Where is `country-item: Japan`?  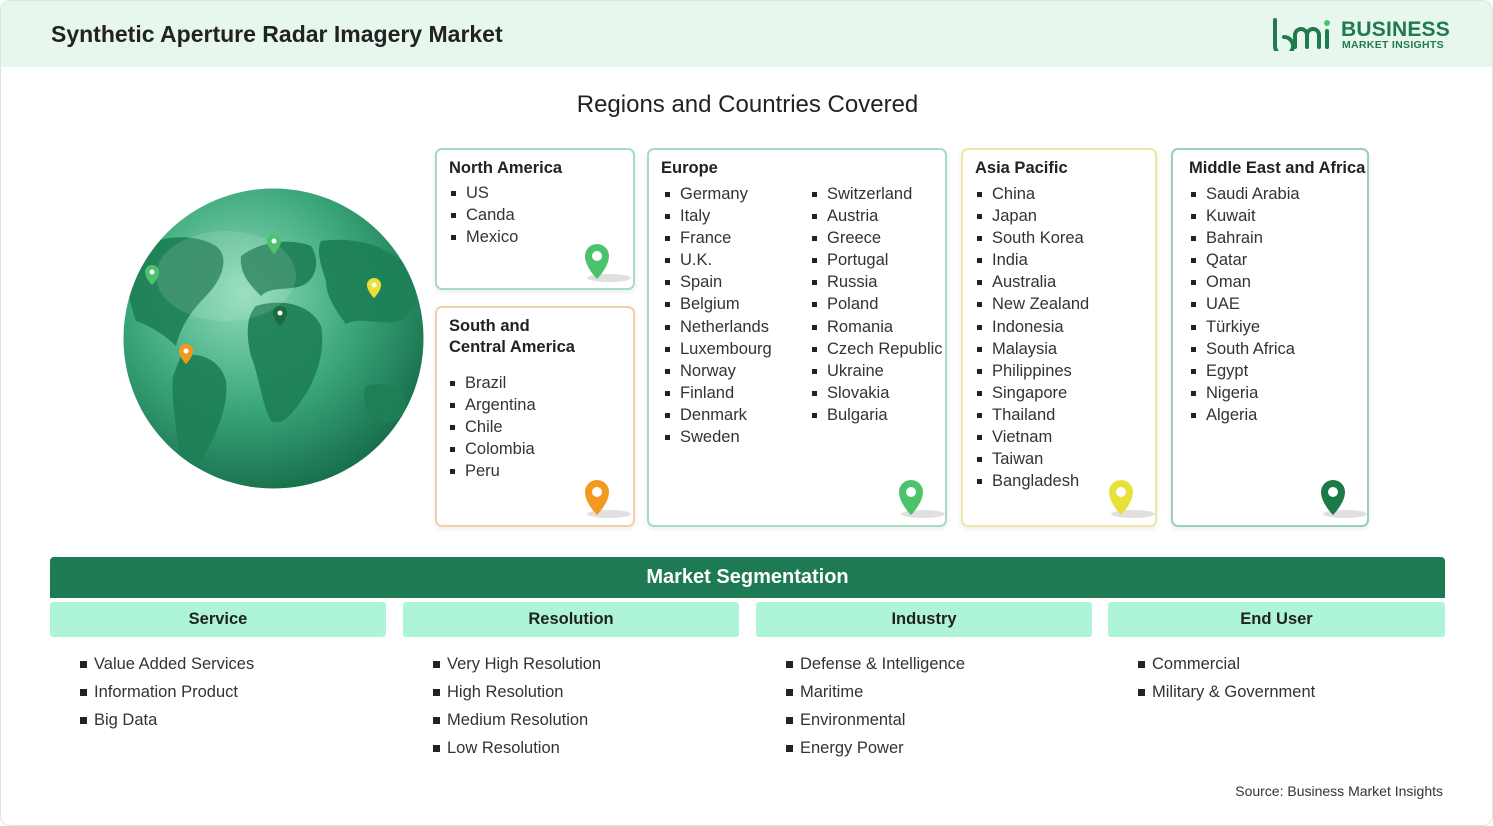 country-item: Japan is located at coordinates (1032, 216).